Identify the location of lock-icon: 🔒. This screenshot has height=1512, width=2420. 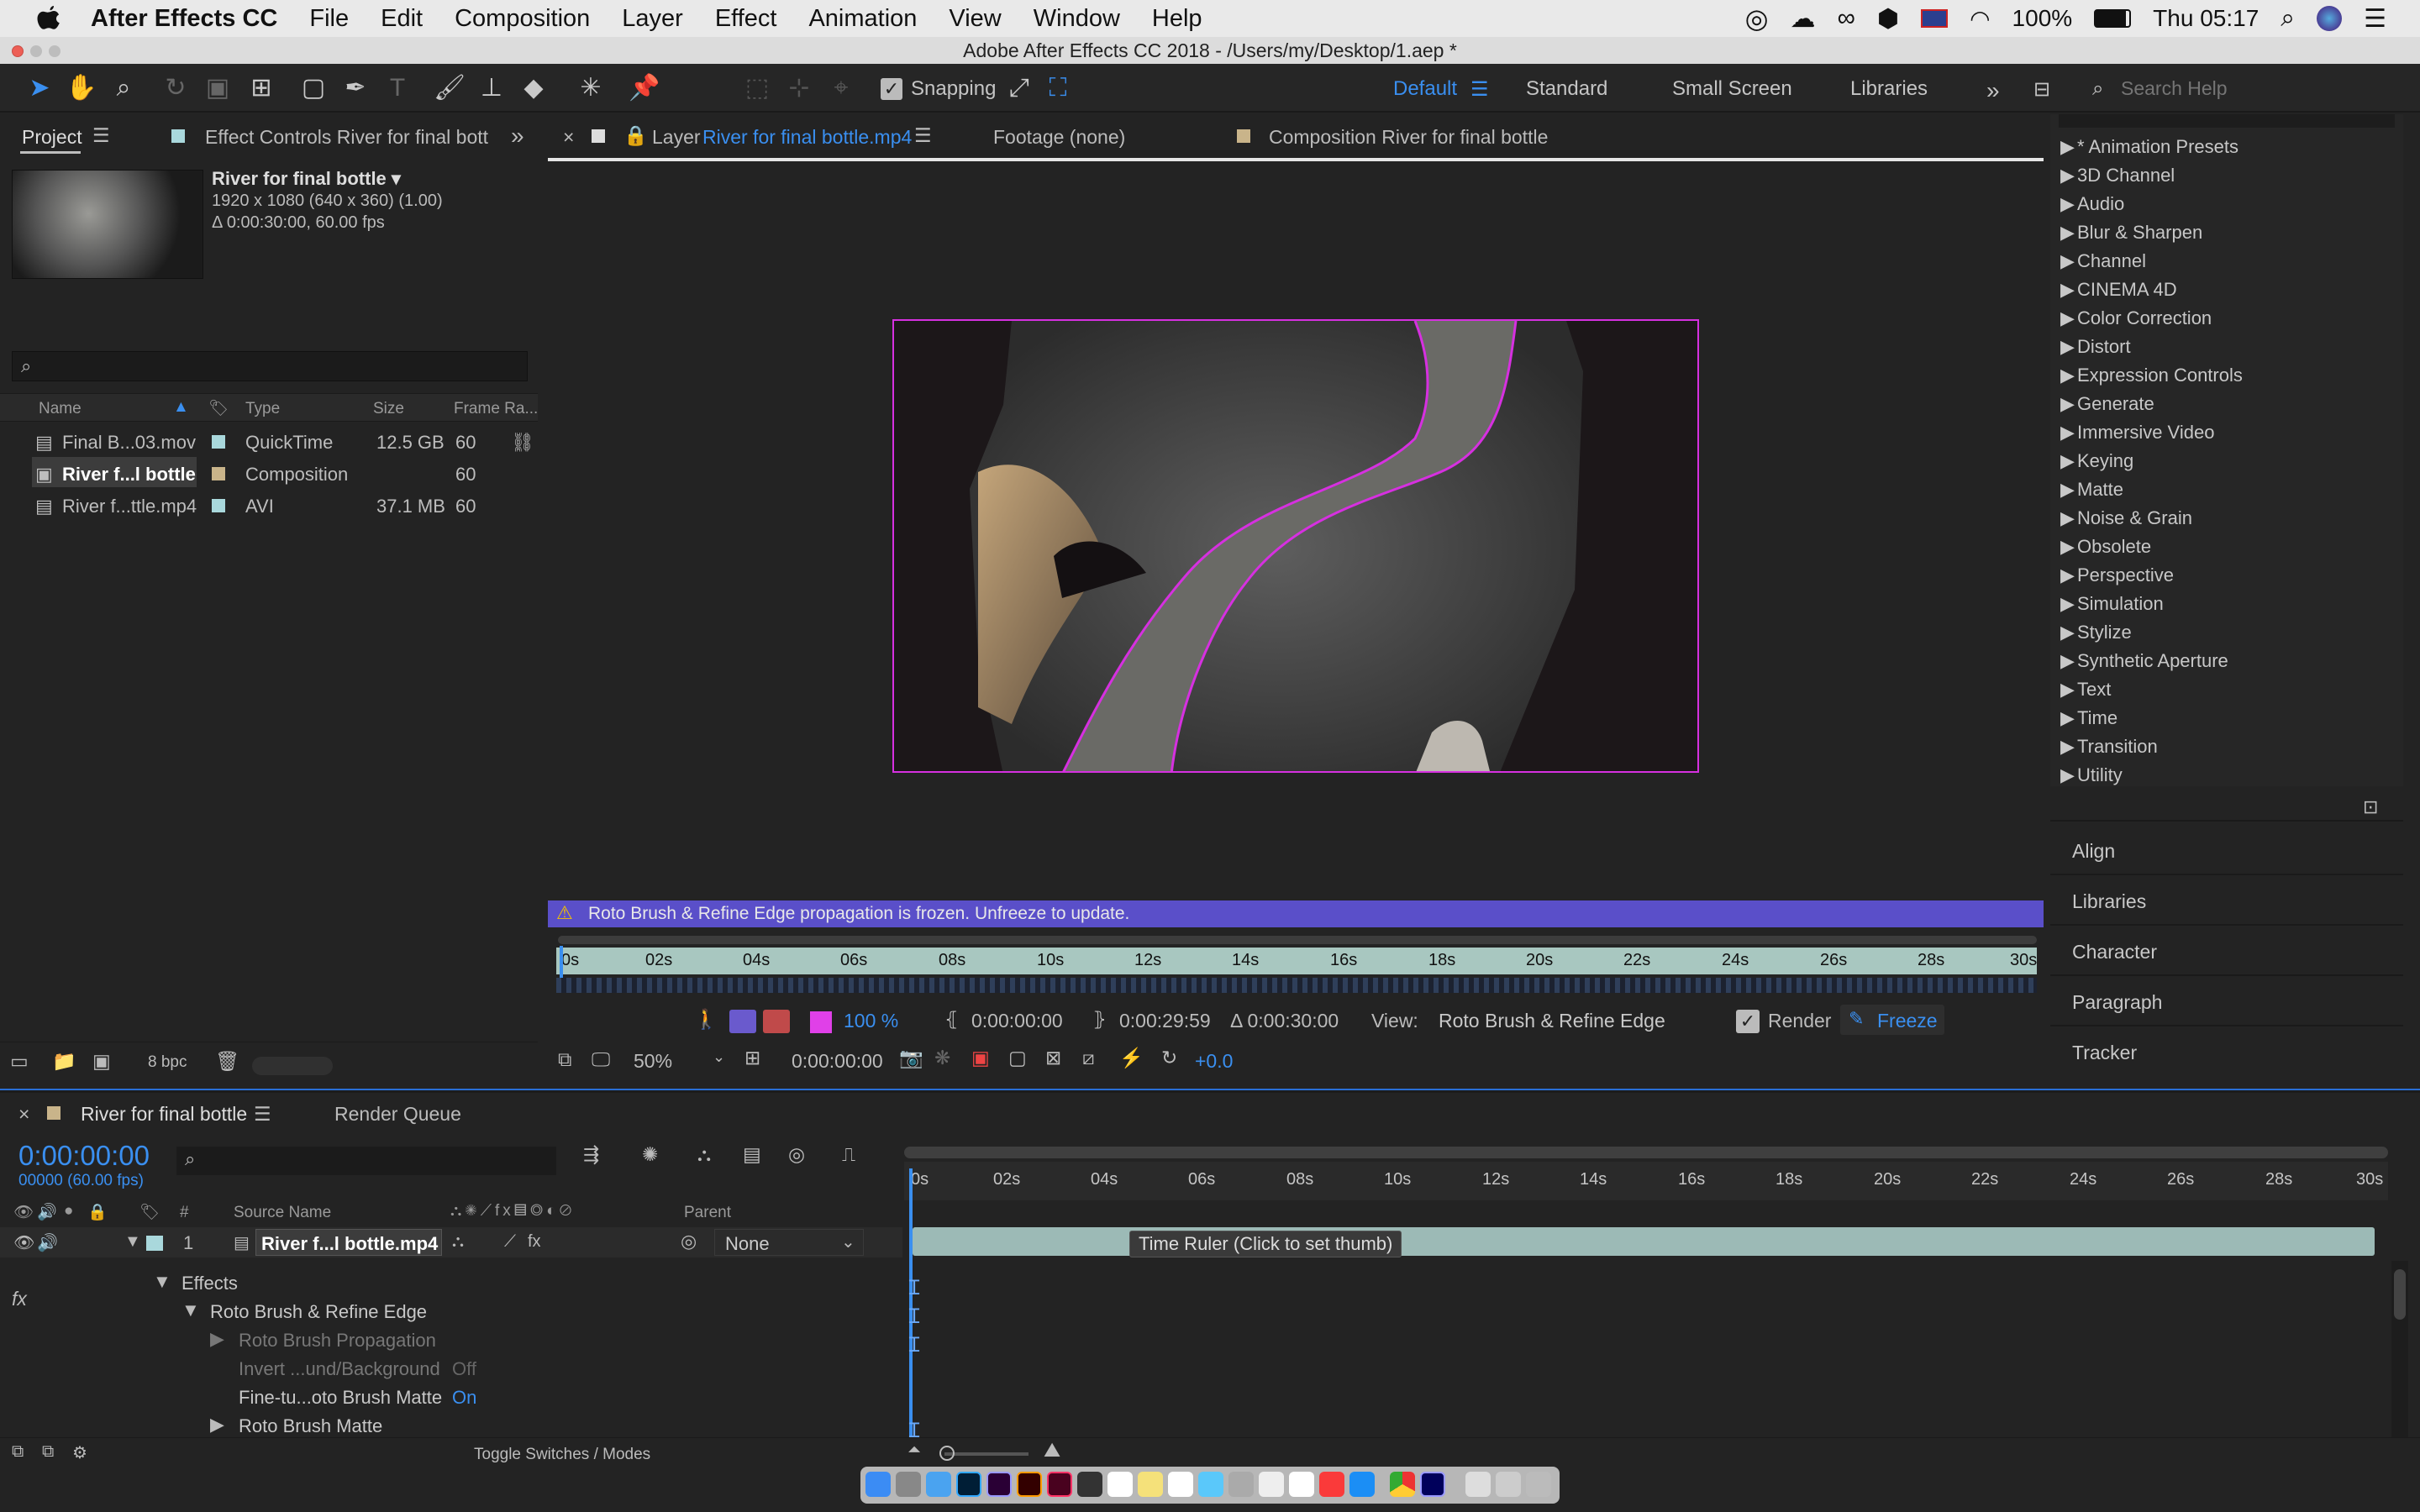
(635, 135).